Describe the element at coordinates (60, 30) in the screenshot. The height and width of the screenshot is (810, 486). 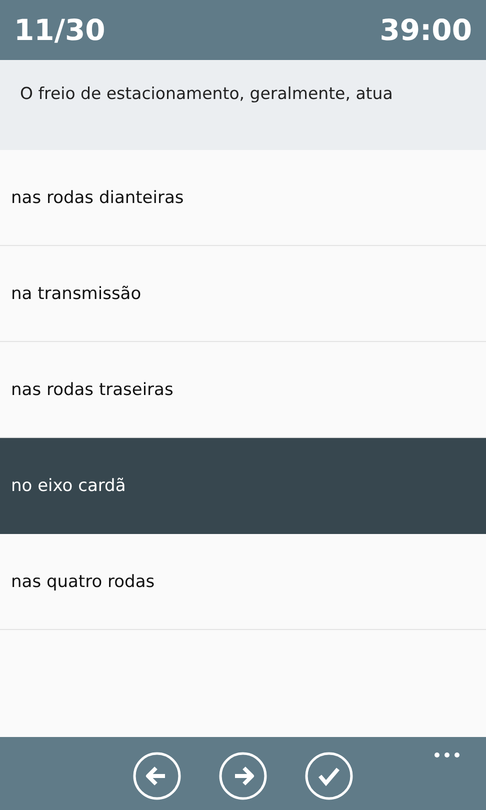
I see `question-counter: 11/30` at that location.